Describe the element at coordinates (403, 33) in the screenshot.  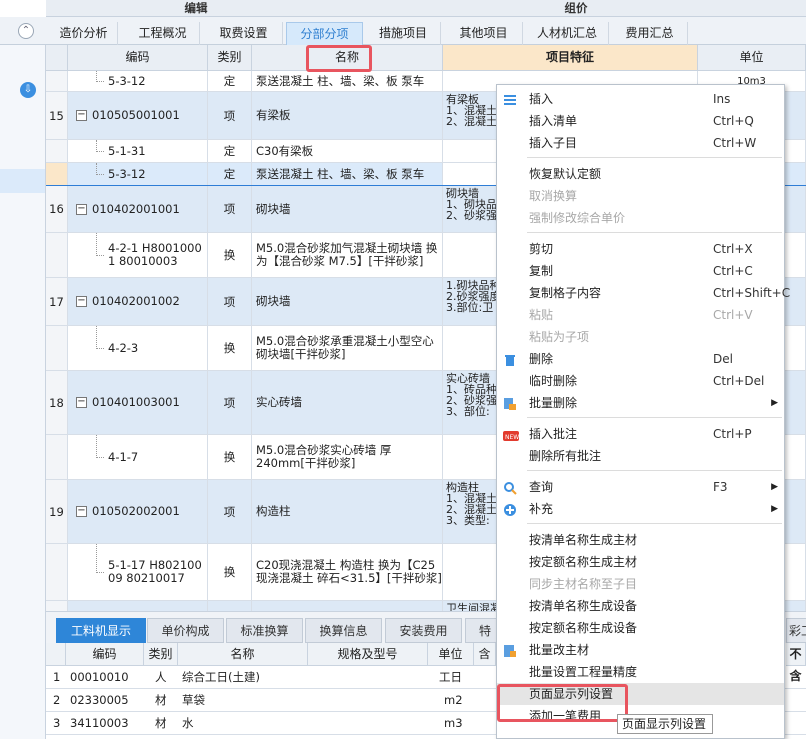
I see `tab-measures: 措施项目` at that location.